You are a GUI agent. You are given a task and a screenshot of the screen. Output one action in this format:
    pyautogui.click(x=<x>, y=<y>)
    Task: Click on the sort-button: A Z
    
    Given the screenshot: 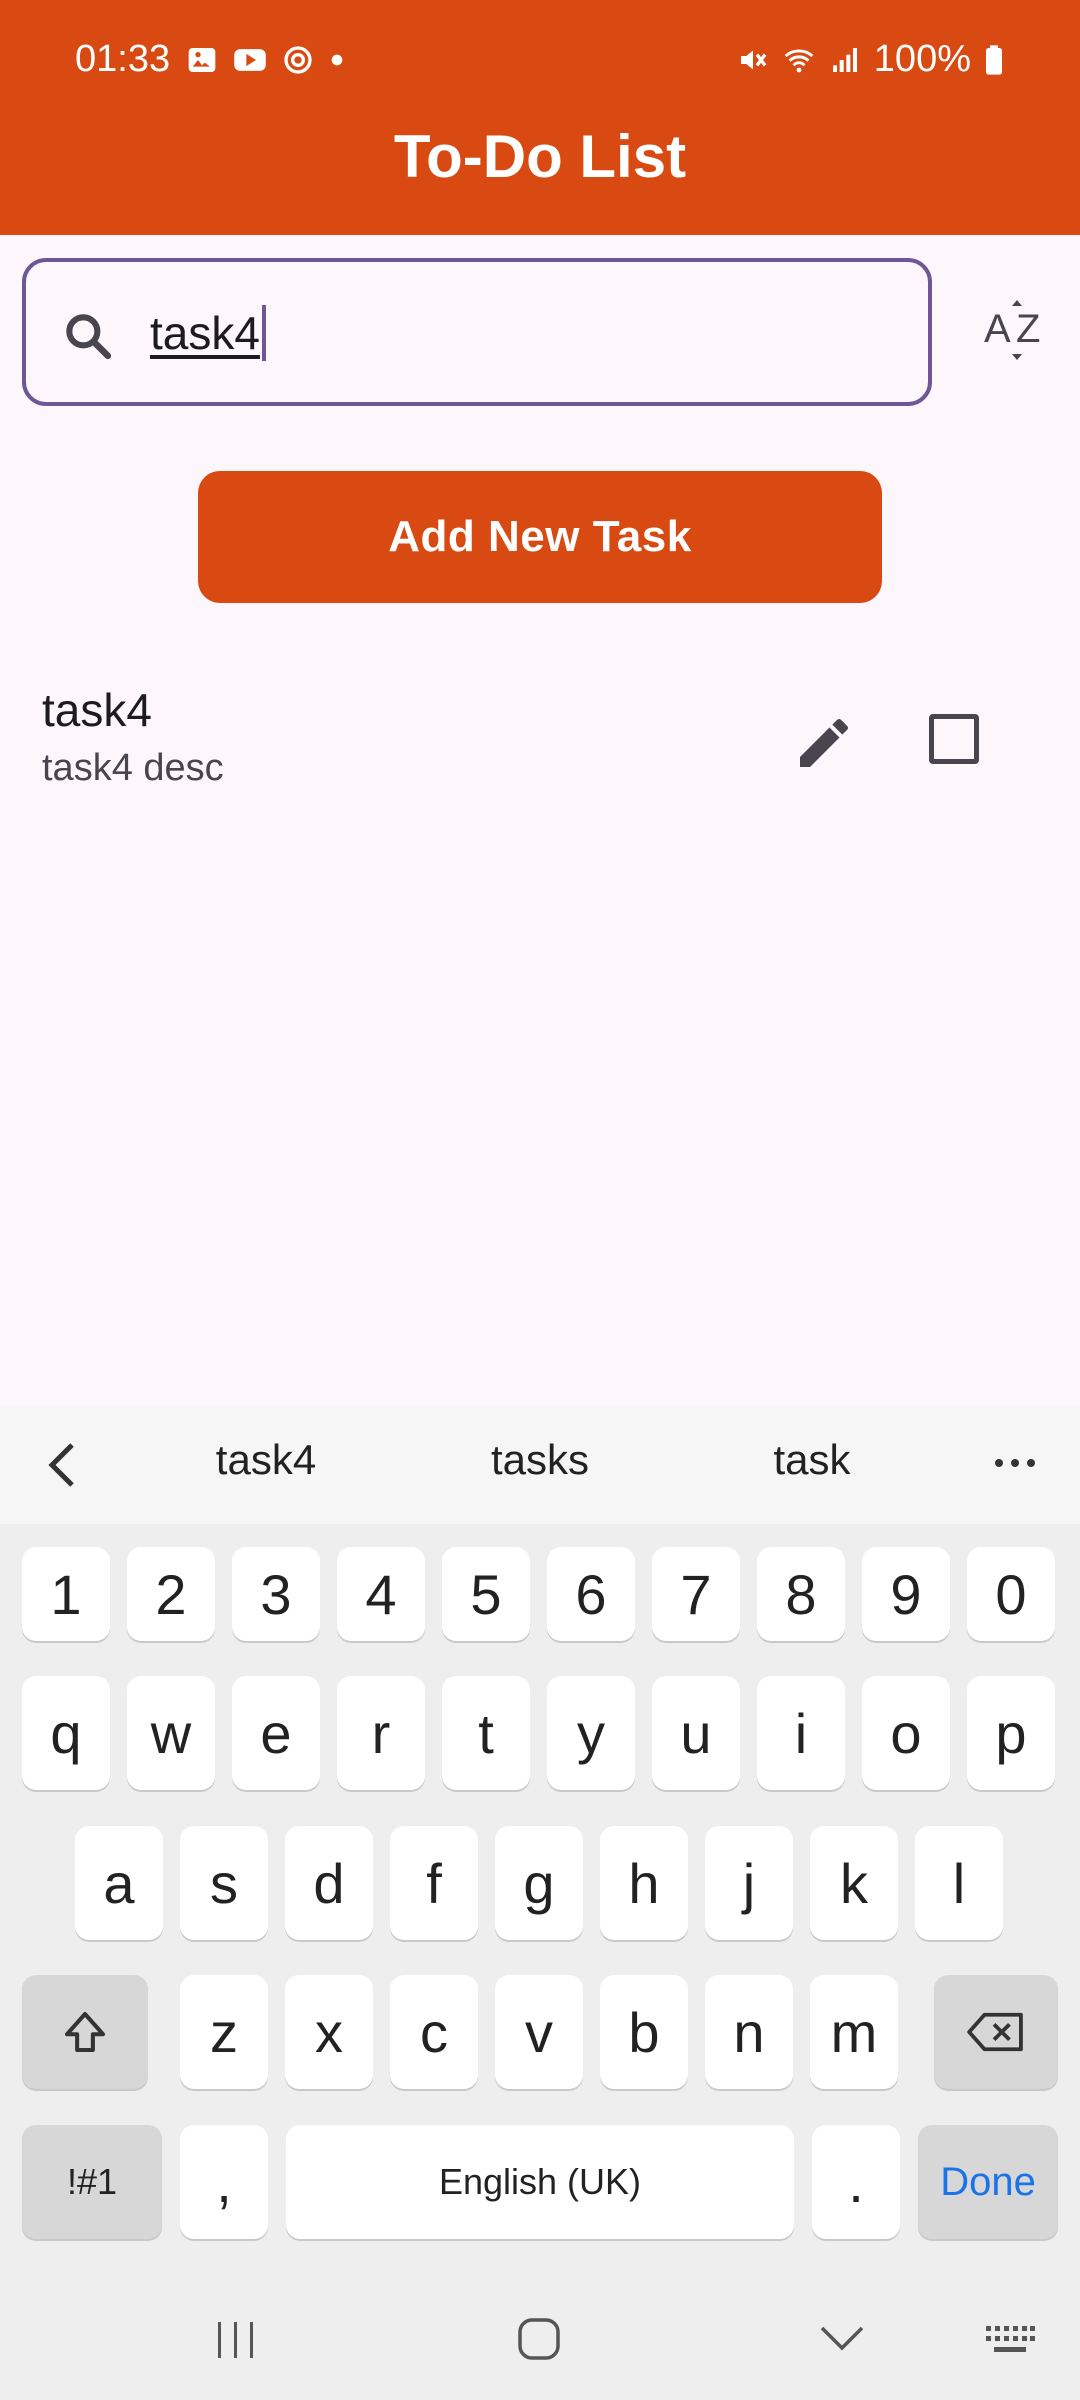 What is the action you would take?
    pyautogui.click(x=1017, y=332)
    